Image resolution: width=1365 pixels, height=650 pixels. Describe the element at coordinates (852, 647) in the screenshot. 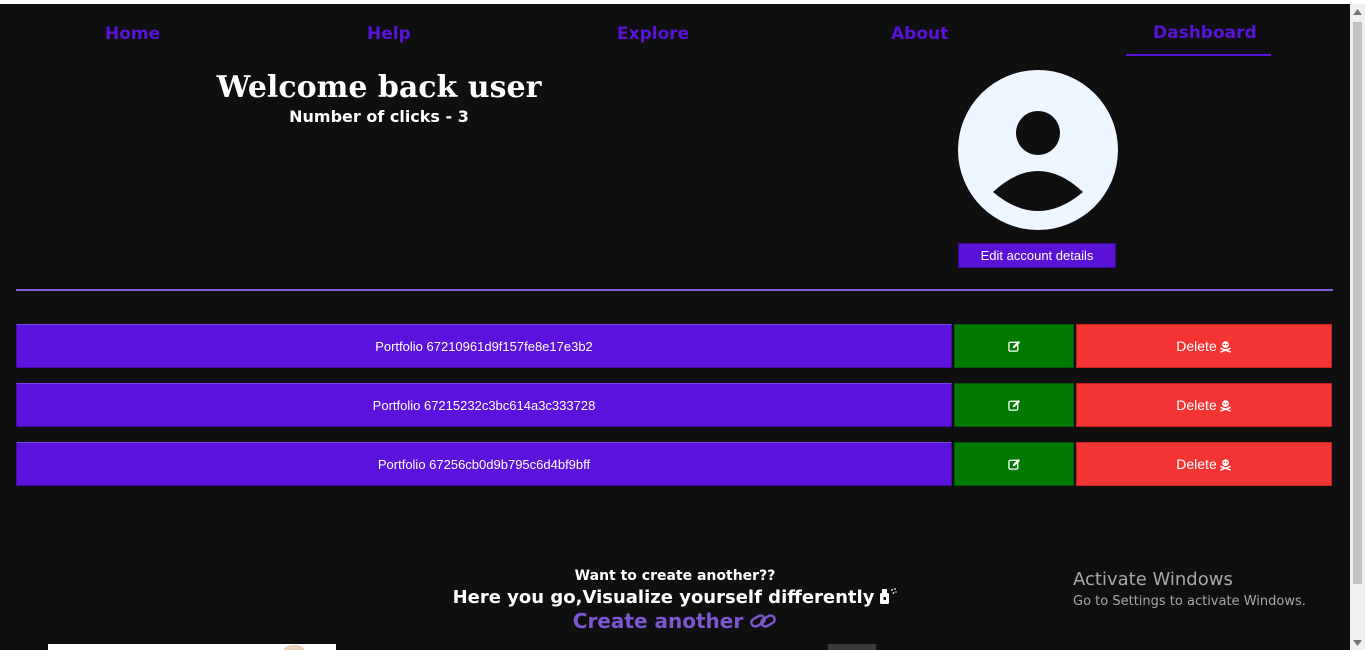

I see `bottom-dark-block` at that location.